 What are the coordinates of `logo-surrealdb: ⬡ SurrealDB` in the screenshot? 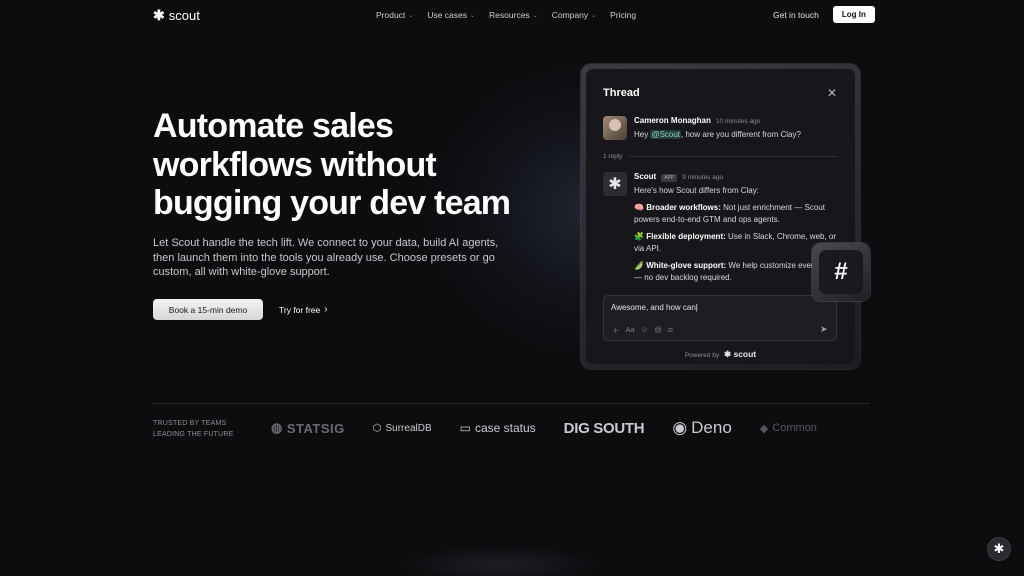 It's located at (402, 428).